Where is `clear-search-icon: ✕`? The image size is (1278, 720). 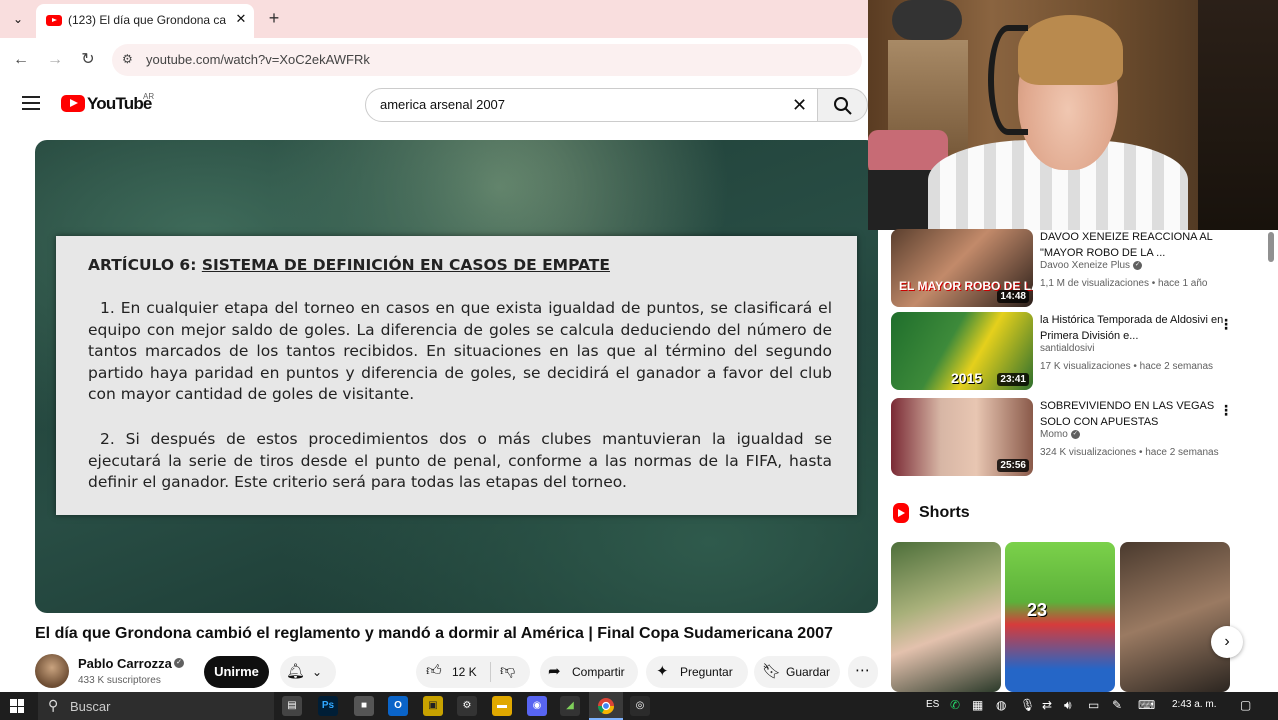 clear-search-icon: ✕ is located at coordinates (799, 105).